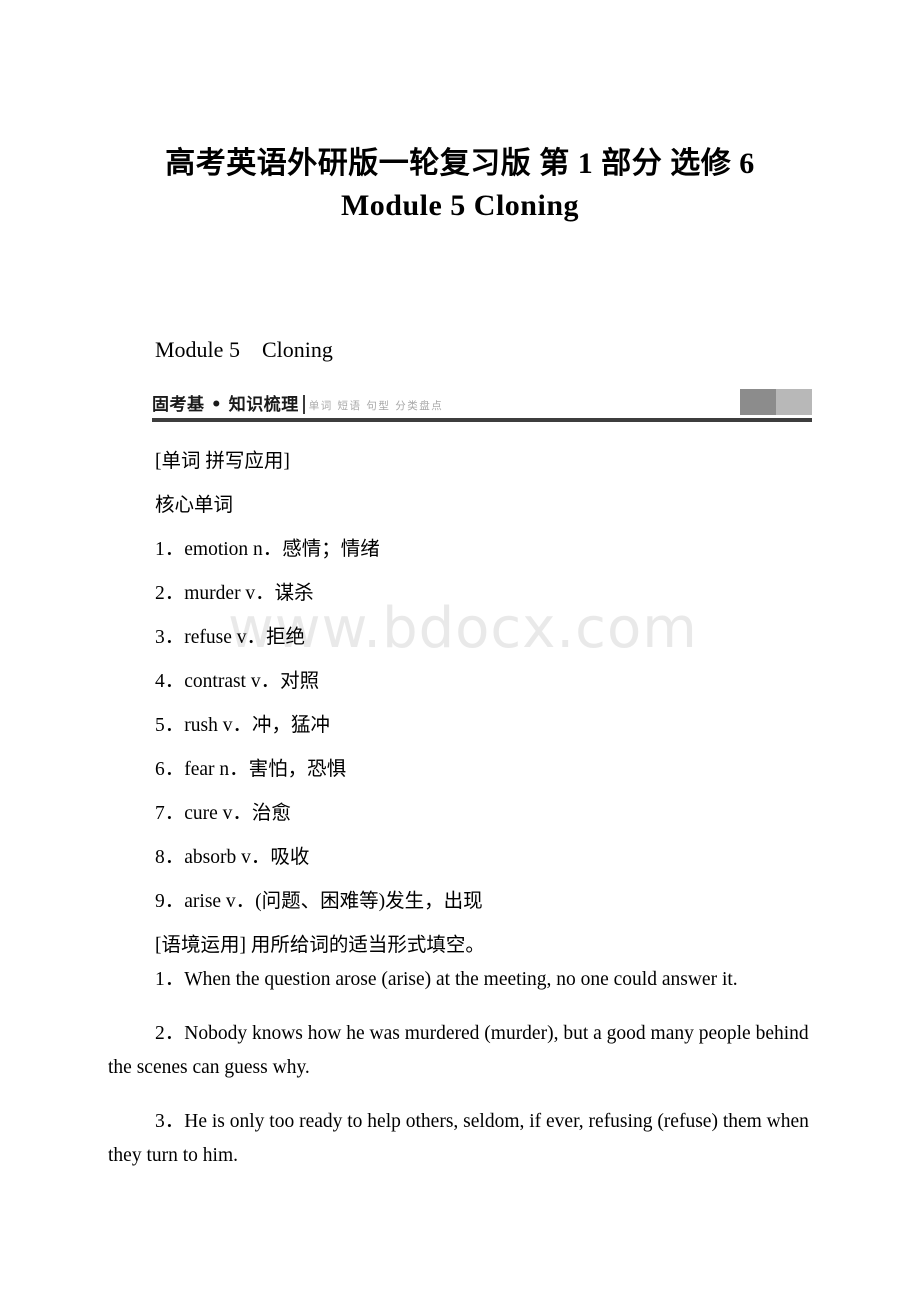 The height and width of the screenshot is (1302, 920). Describe the element at coordinates (232, 857) in the screenshot. I see `vocab-entry: 8．absorb v．吸收` at that location.